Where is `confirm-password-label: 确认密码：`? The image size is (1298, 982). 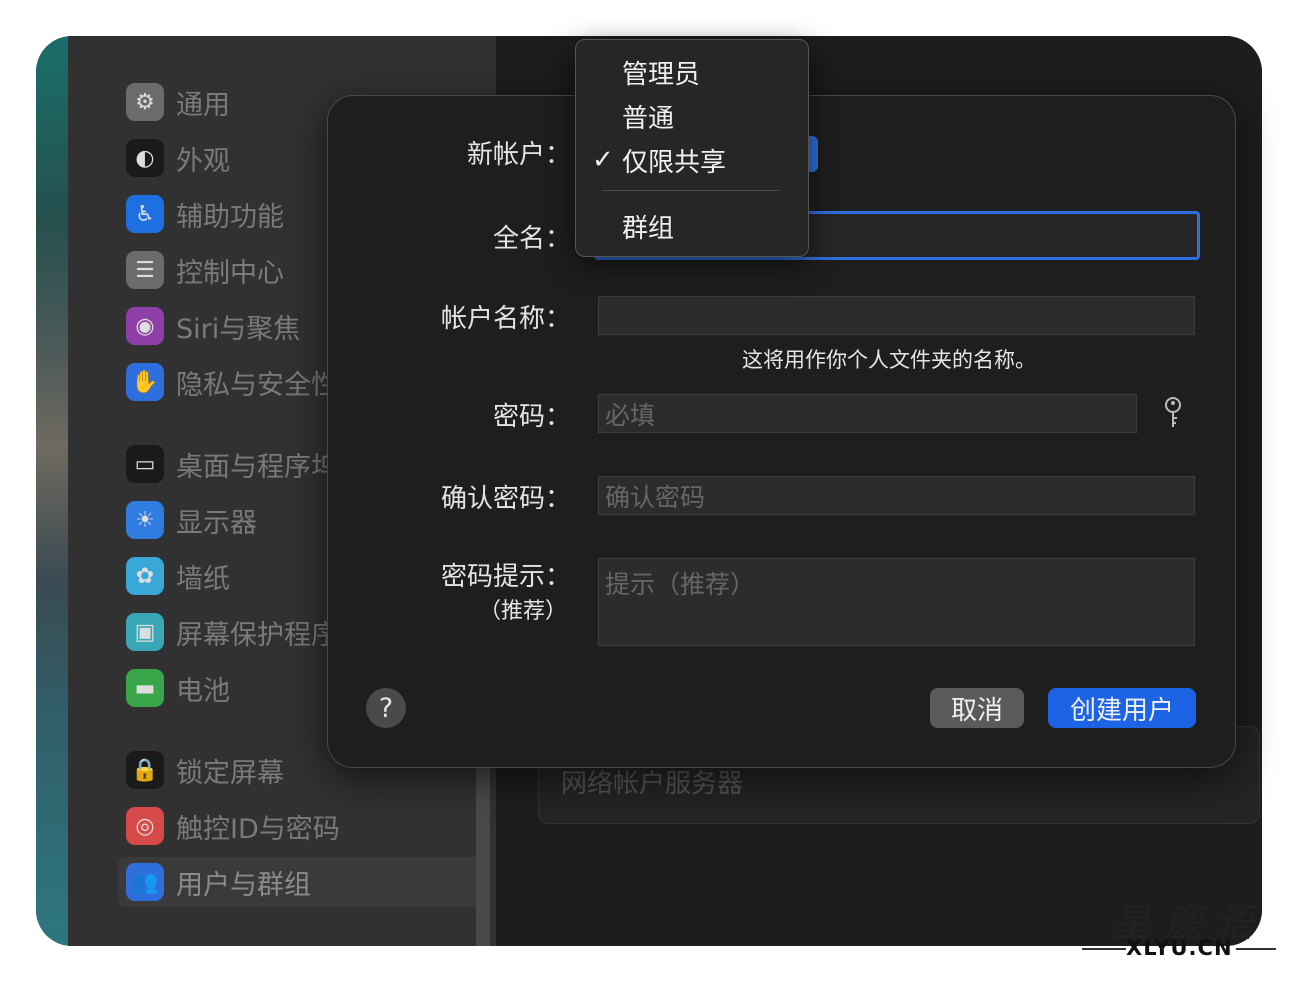 confirm-password-label: 确认密码： is located at coordinates (505, 499).